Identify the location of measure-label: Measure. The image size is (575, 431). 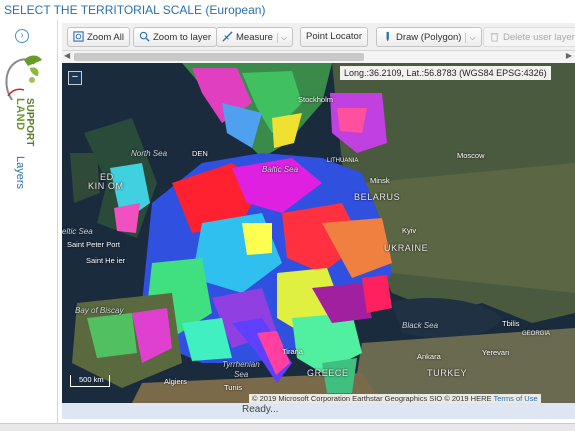
(254, 37).